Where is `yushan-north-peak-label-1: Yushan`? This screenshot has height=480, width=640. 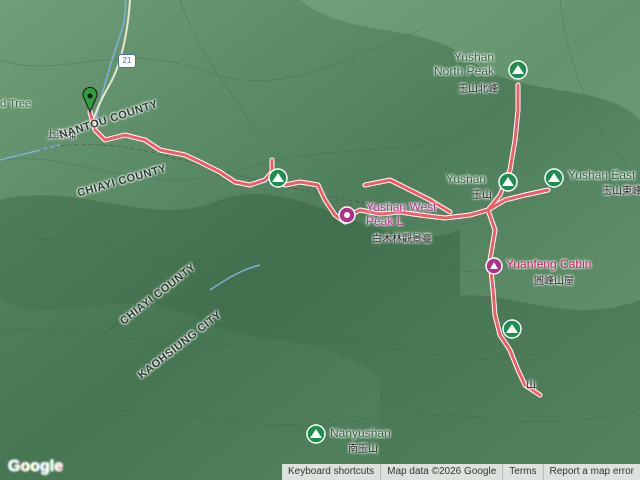
yushan-north-peak-label-1: Yushan is located at coordinates (474, 57).